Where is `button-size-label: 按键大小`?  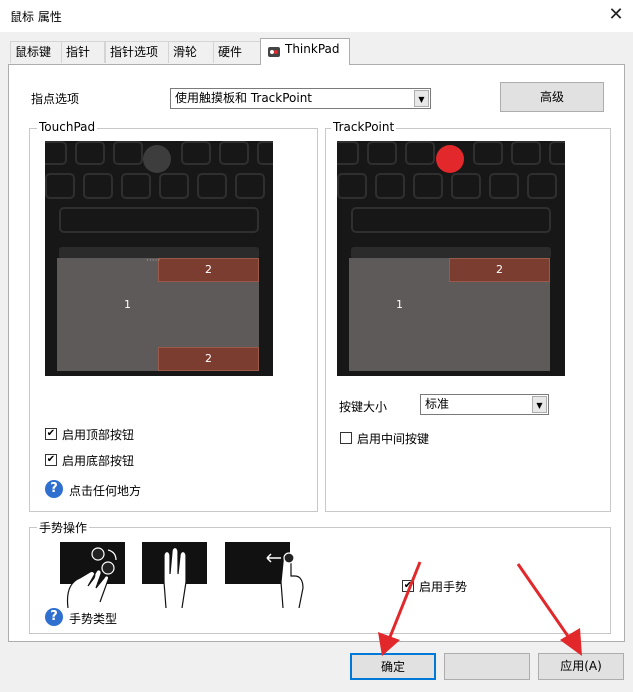 button-size-label: 按键大小 is located at coordinates (363, 407).